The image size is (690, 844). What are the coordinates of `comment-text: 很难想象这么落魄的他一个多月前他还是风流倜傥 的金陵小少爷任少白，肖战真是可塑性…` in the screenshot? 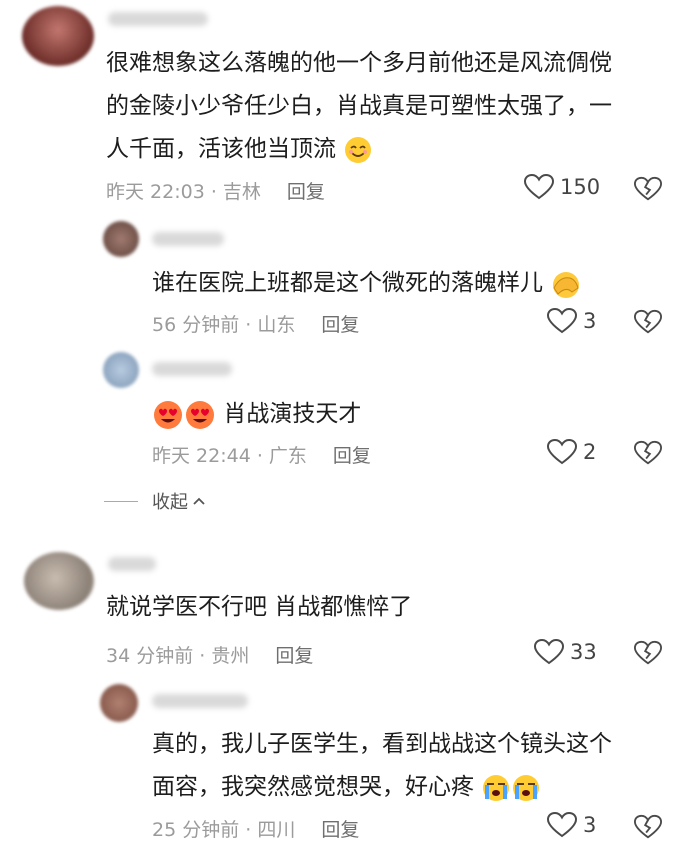 It's located at (359, 106).